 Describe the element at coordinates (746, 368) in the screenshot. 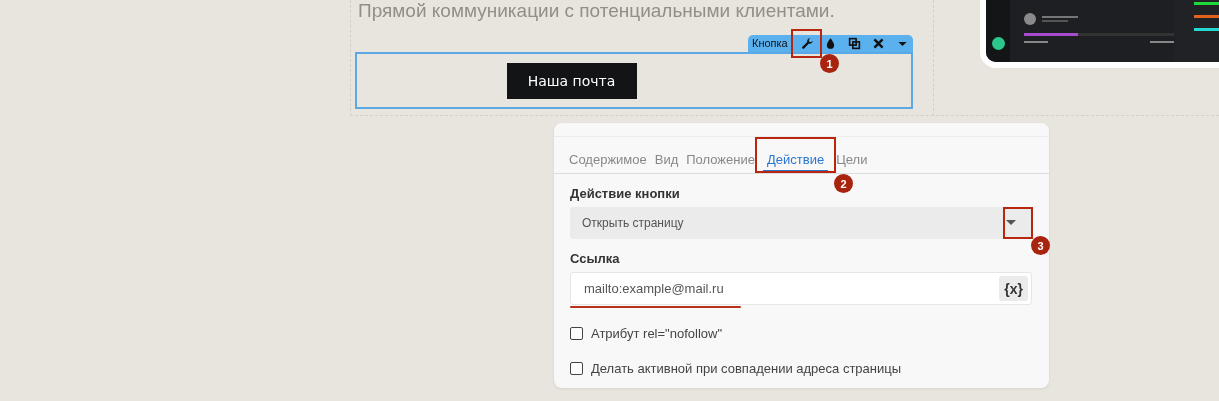

I see `checkbox-label: Делать активной при совпадении адреса страницы` at that location.